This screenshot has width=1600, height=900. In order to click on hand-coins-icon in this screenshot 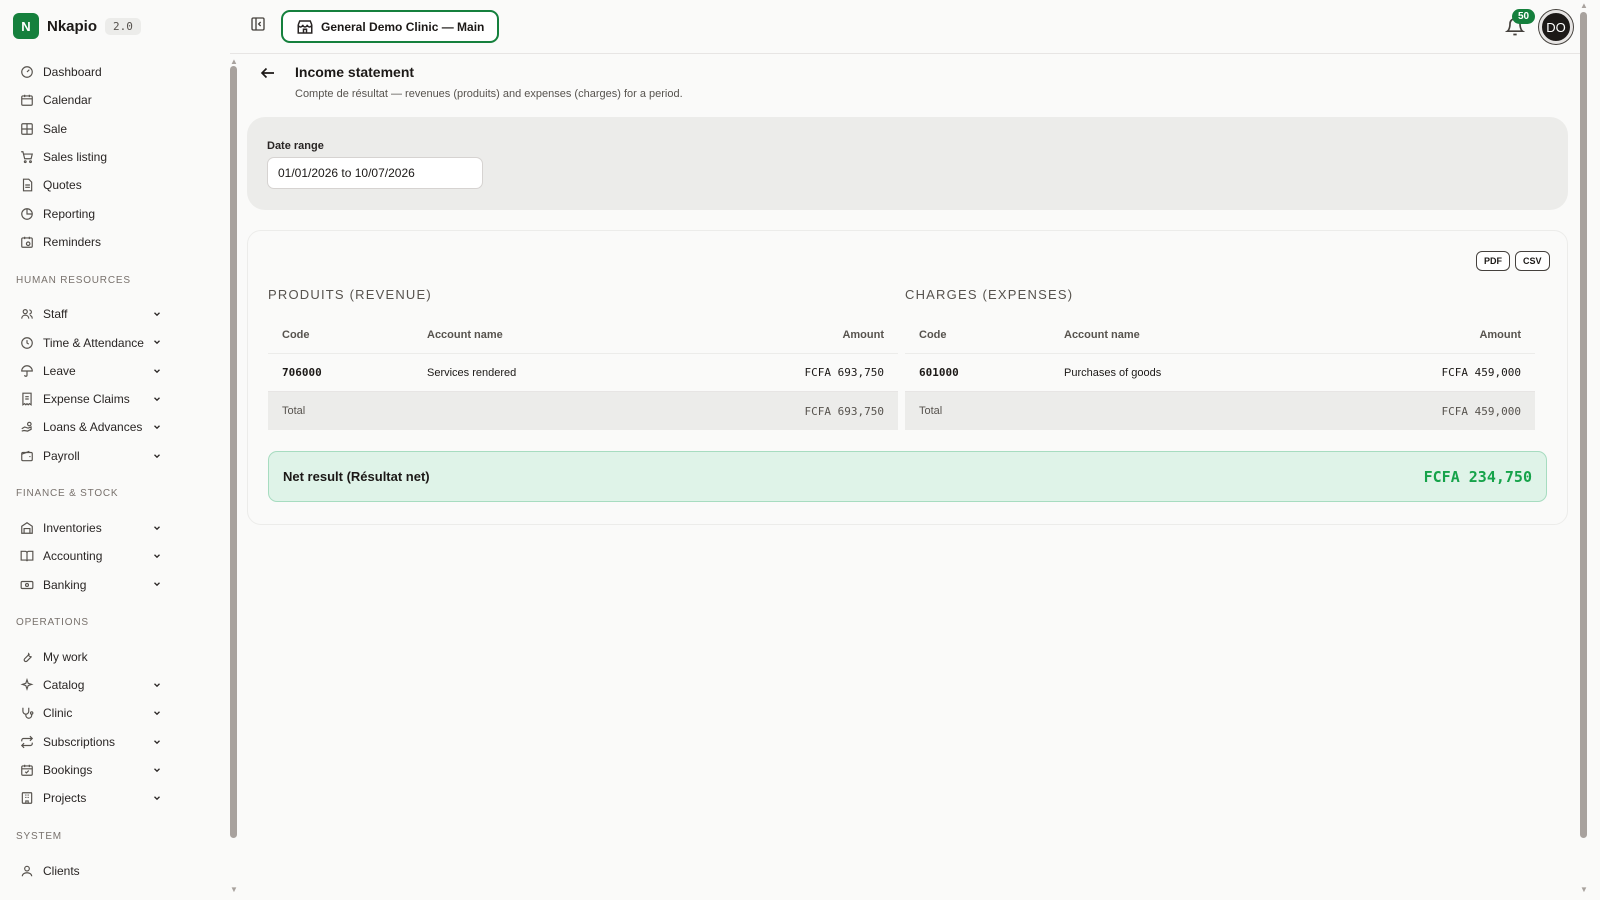, I will do `click(26, 427)`.